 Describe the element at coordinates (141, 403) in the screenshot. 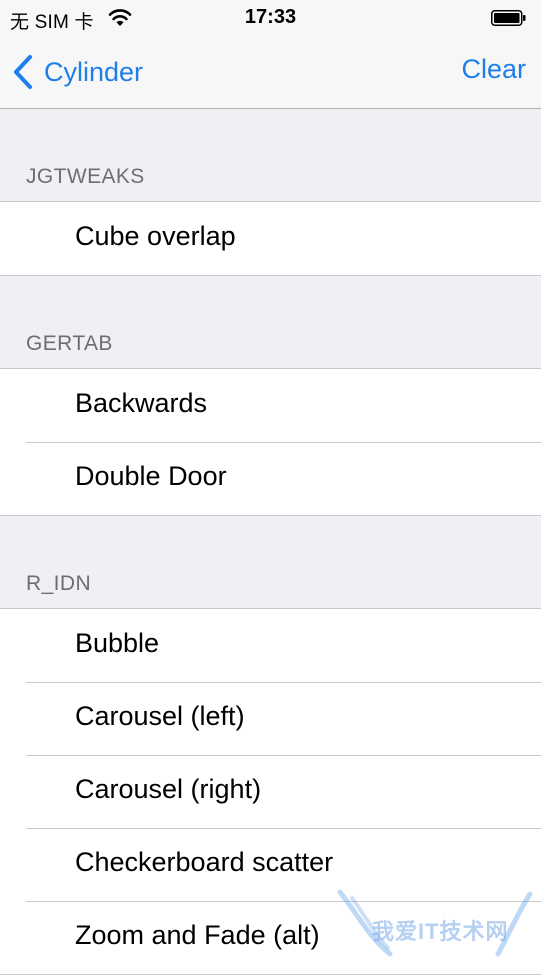

I see `list-item-label: Backwards` at that location.